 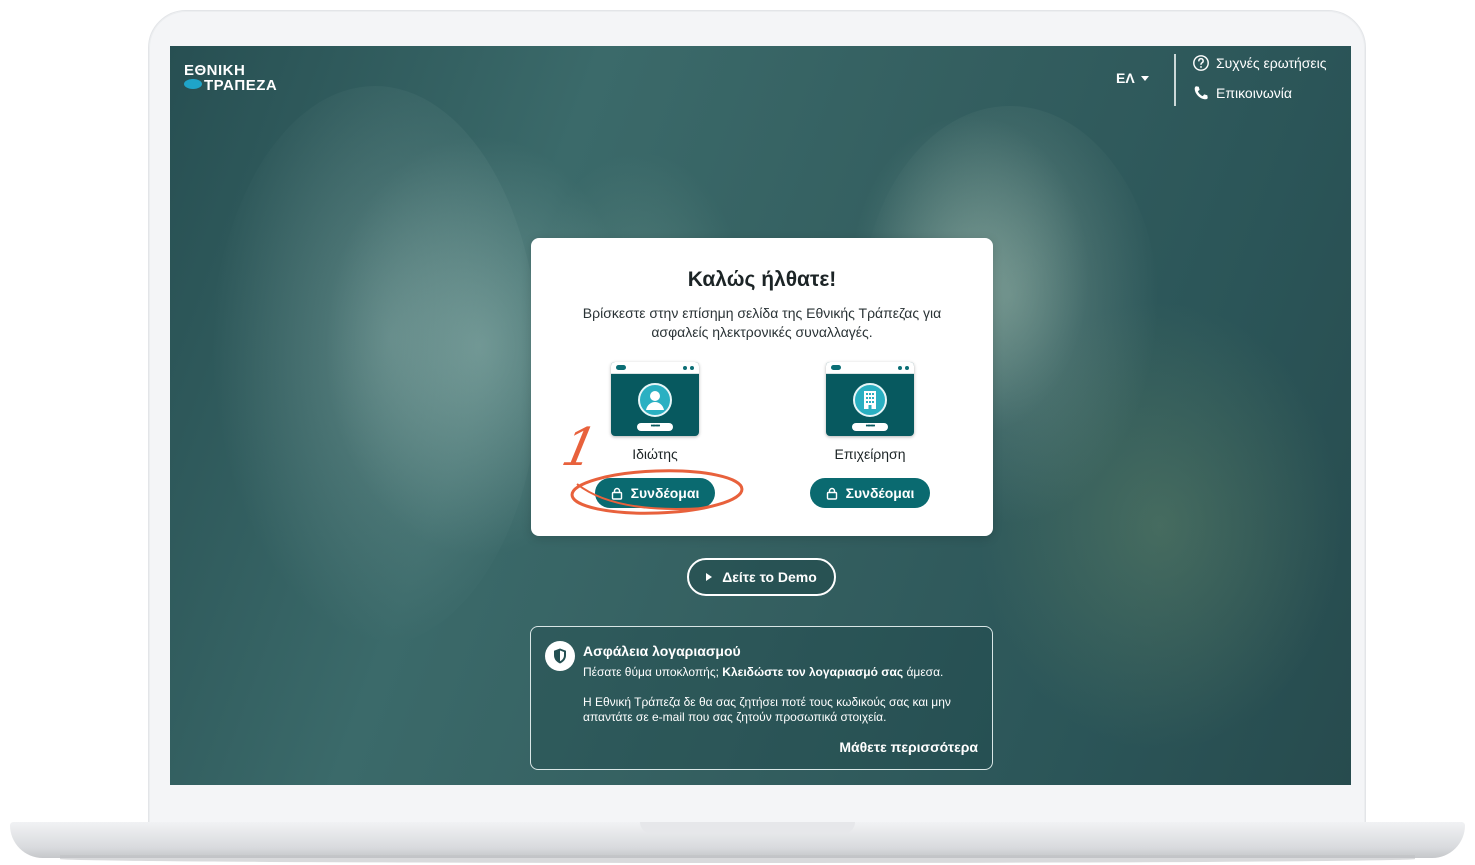 I want to click on individual-option: •••••• Ιδιώτης Συνδέομαι, so click(x=655, y=435).